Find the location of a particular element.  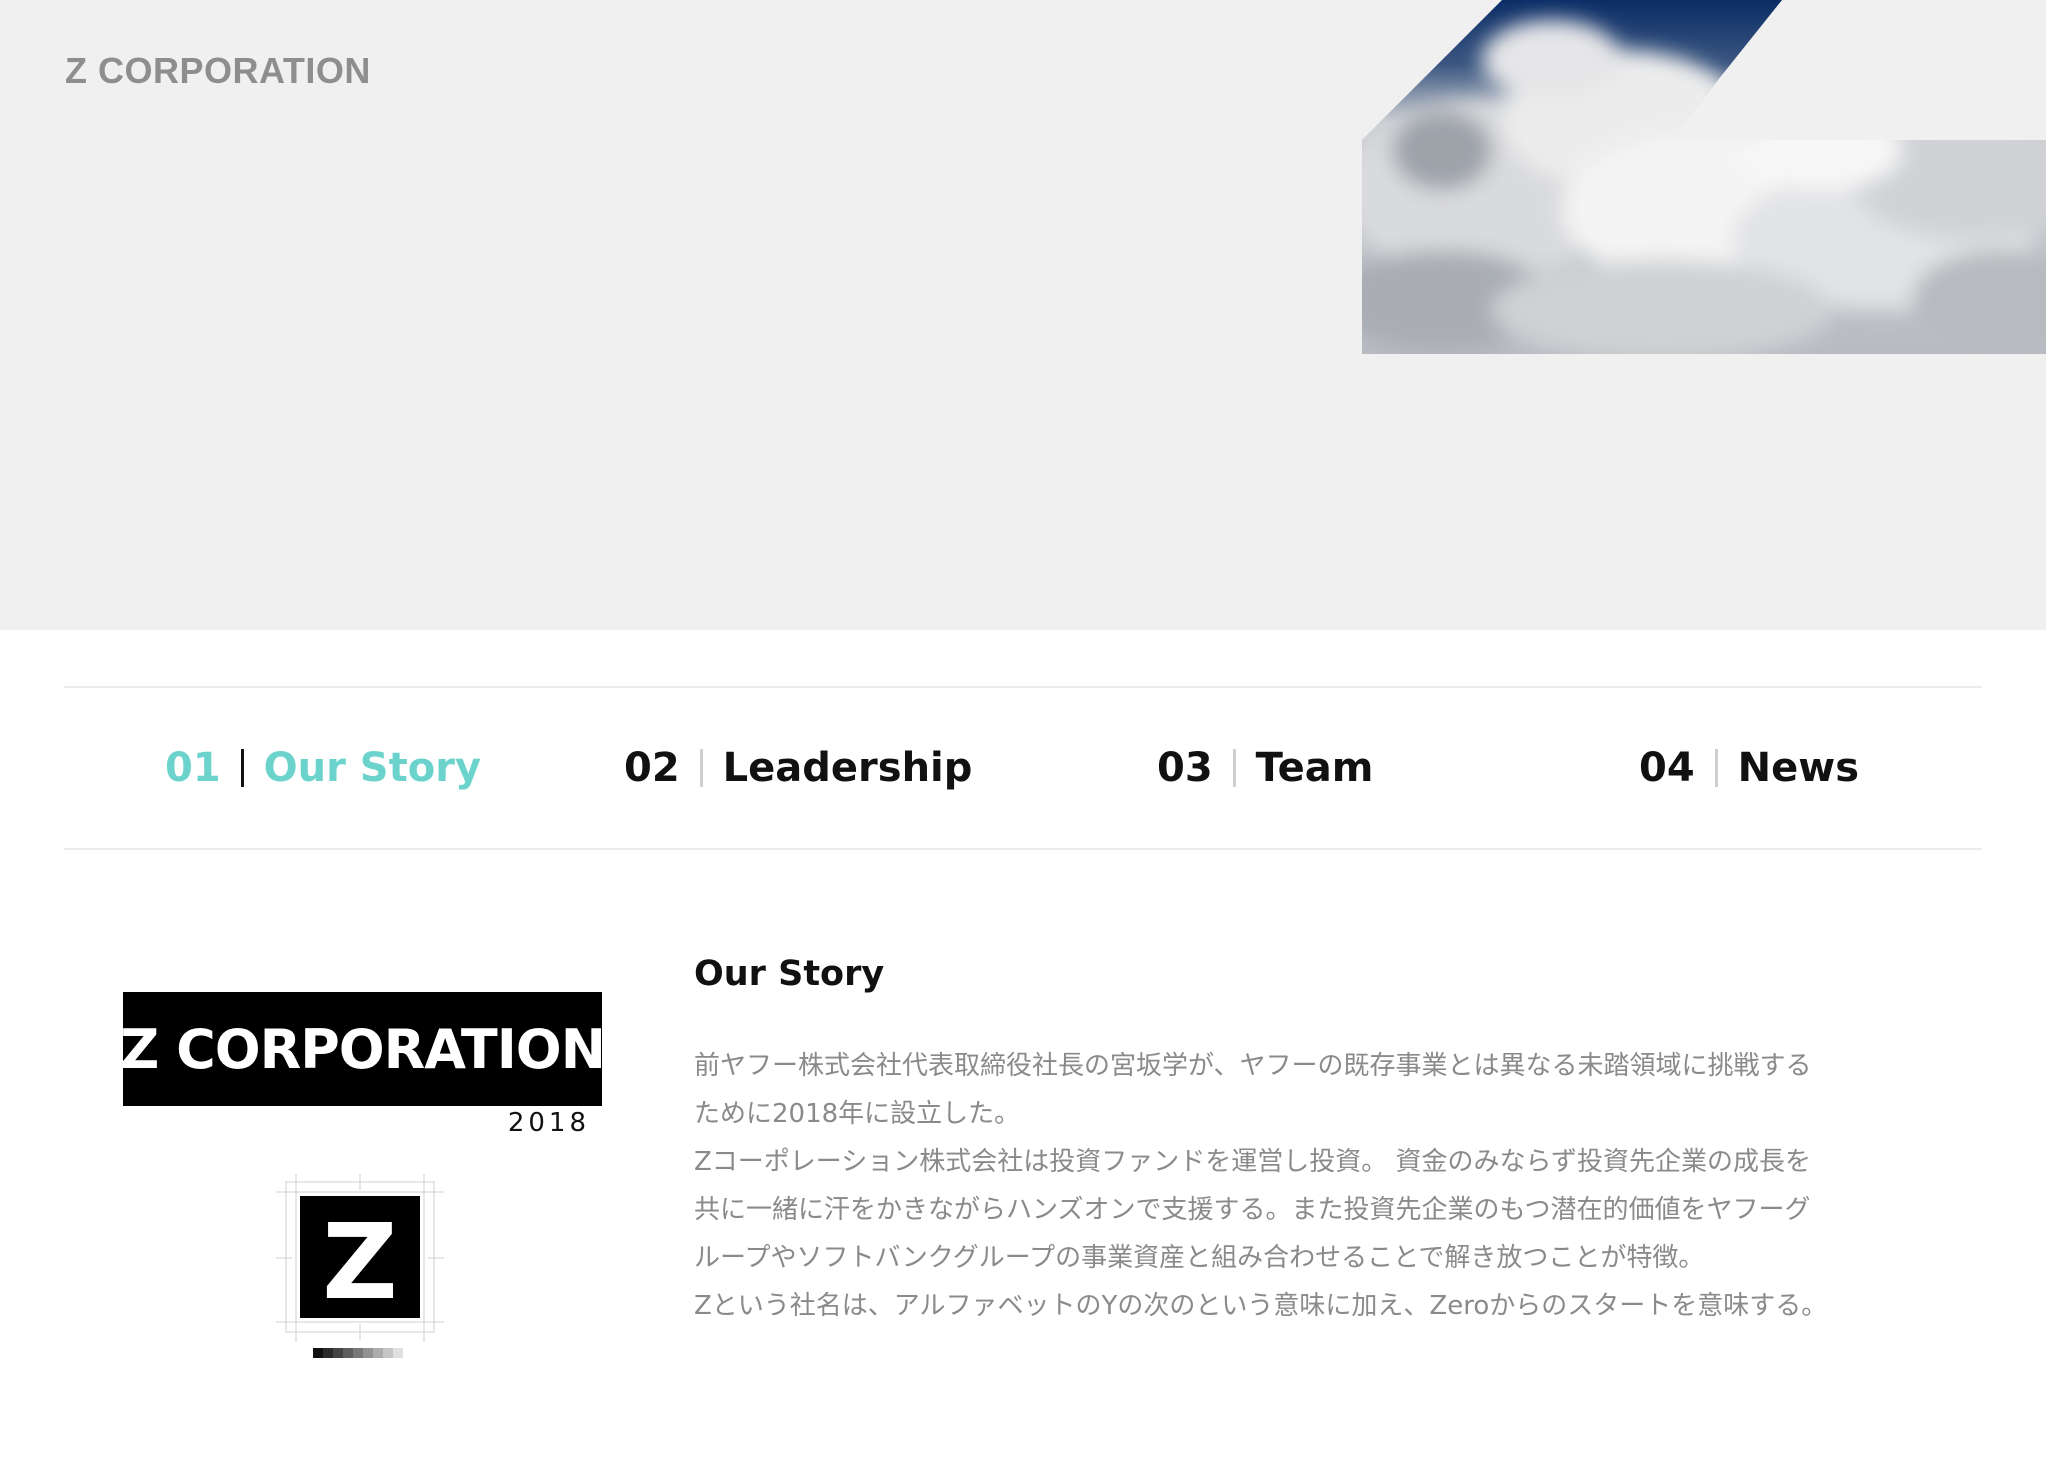

tab-label: News is located at coordinates (1798, 768).